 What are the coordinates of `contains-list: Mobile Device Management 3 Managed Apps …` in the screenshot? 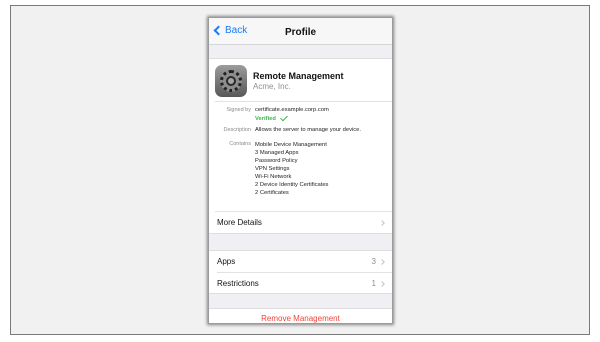 It's located at (291, 169).